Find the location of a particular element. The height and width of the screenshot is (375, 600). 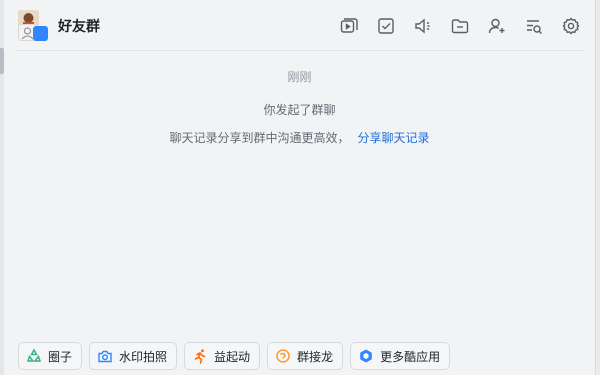

app-label: 更多酷应用 is located at coordinates (410, 356).